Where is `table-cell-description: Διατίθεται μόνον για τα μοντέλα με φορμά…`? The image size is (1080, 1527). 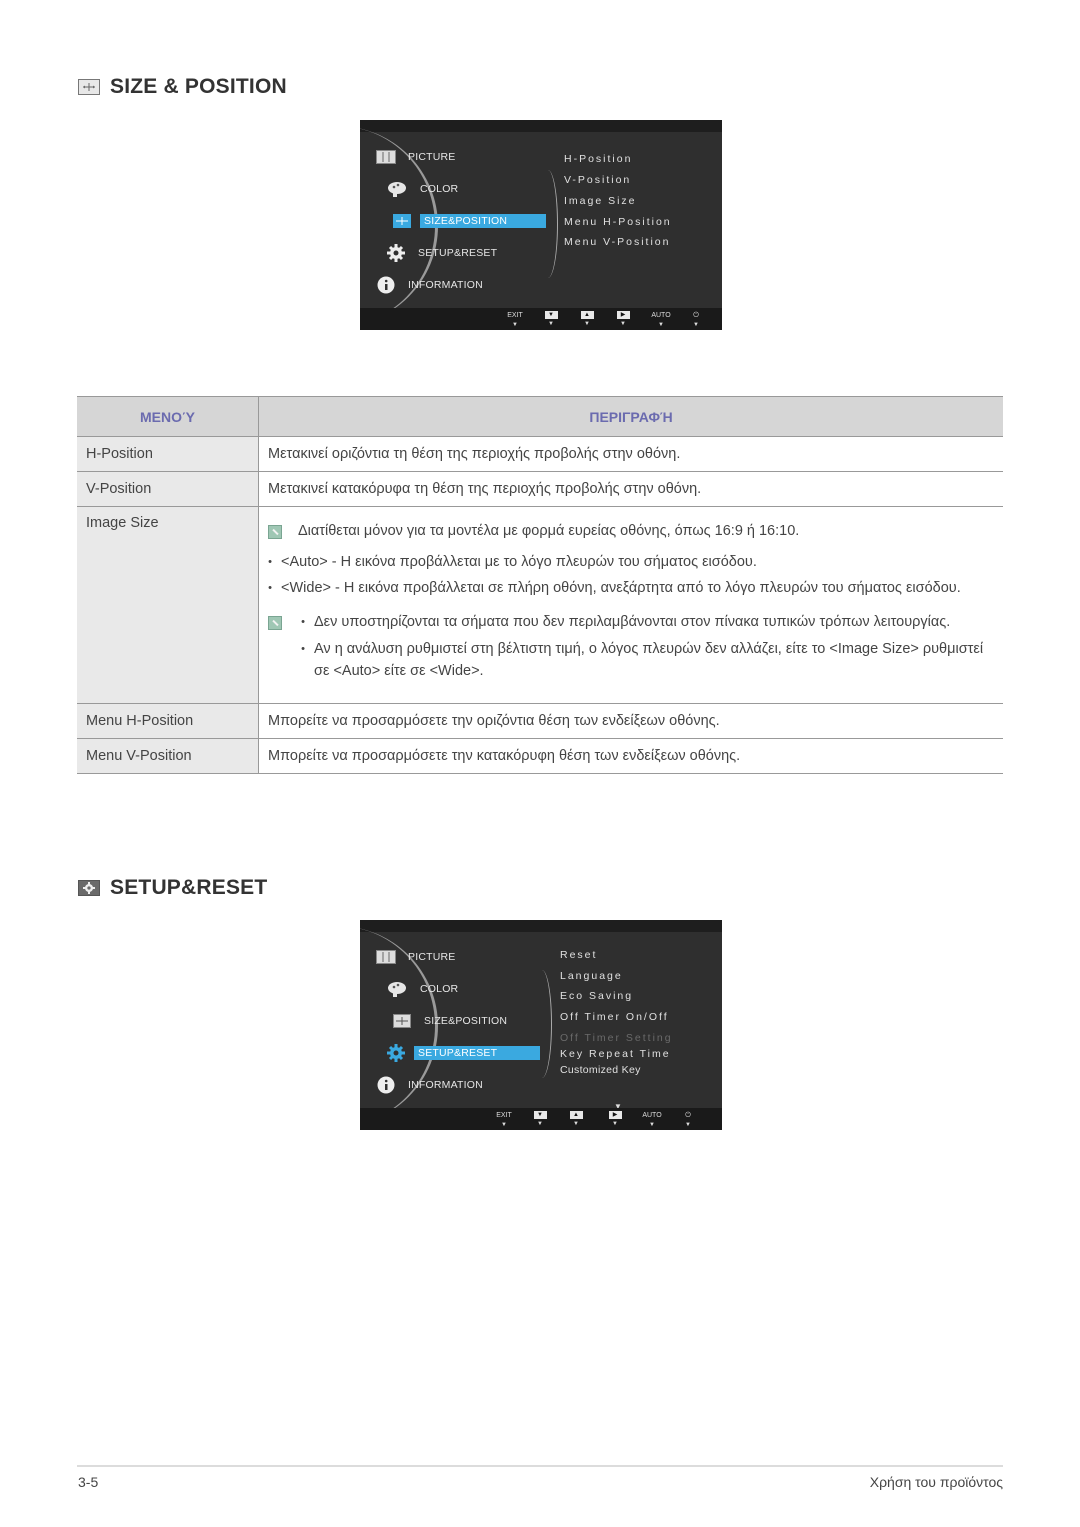
table-cell-description: Διατίθεται μόνον για τα μοντέλα με φορμά… is located at coordinates (631, 605).